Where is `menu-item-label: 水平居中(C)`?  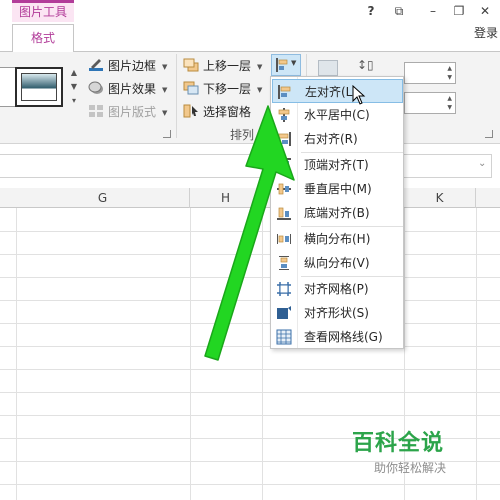
menu-item-label: 水平居中(C) is located at coordinates (337, 115).